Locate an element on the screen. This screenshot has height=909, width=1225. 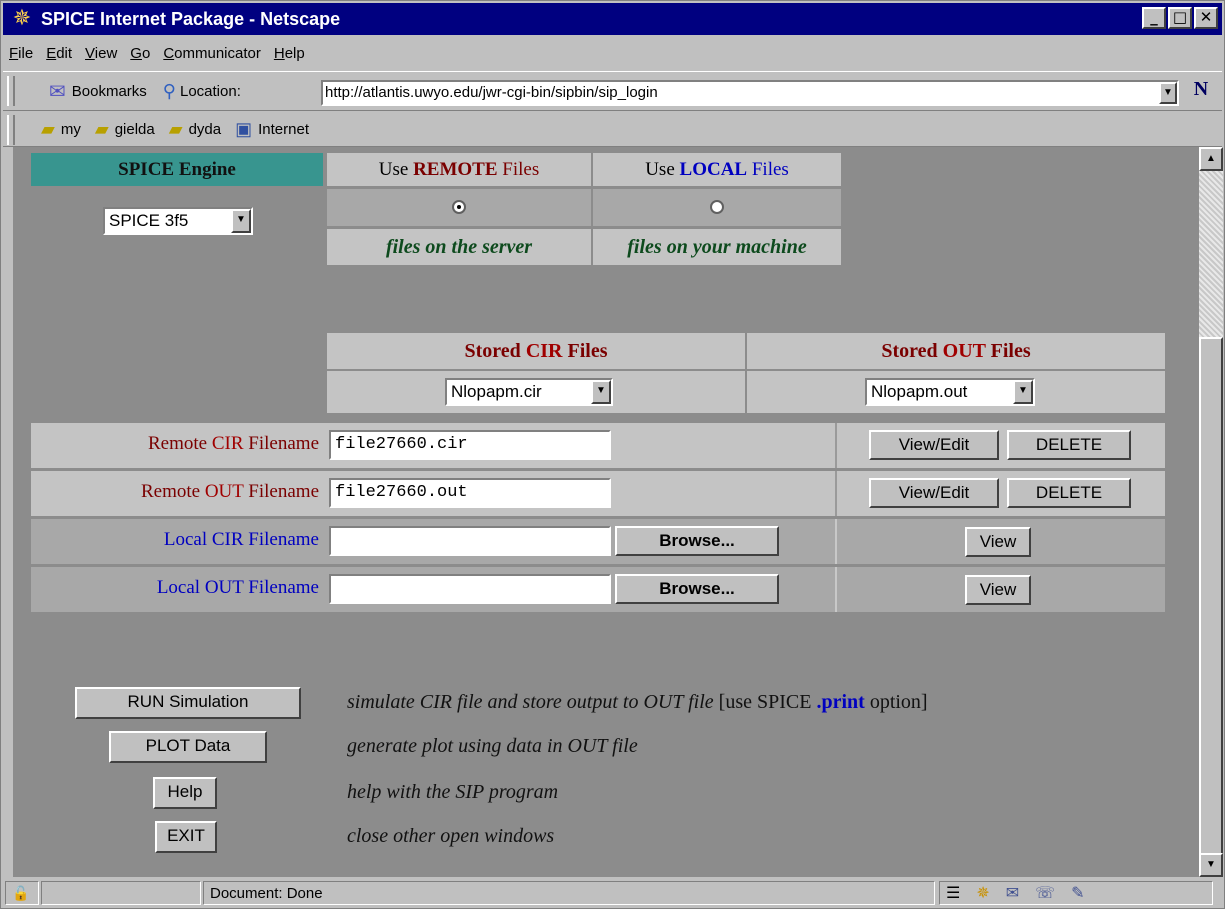
stored-cir-select: Nlopapm.cir ▼ is located at coordinates (529, 392).